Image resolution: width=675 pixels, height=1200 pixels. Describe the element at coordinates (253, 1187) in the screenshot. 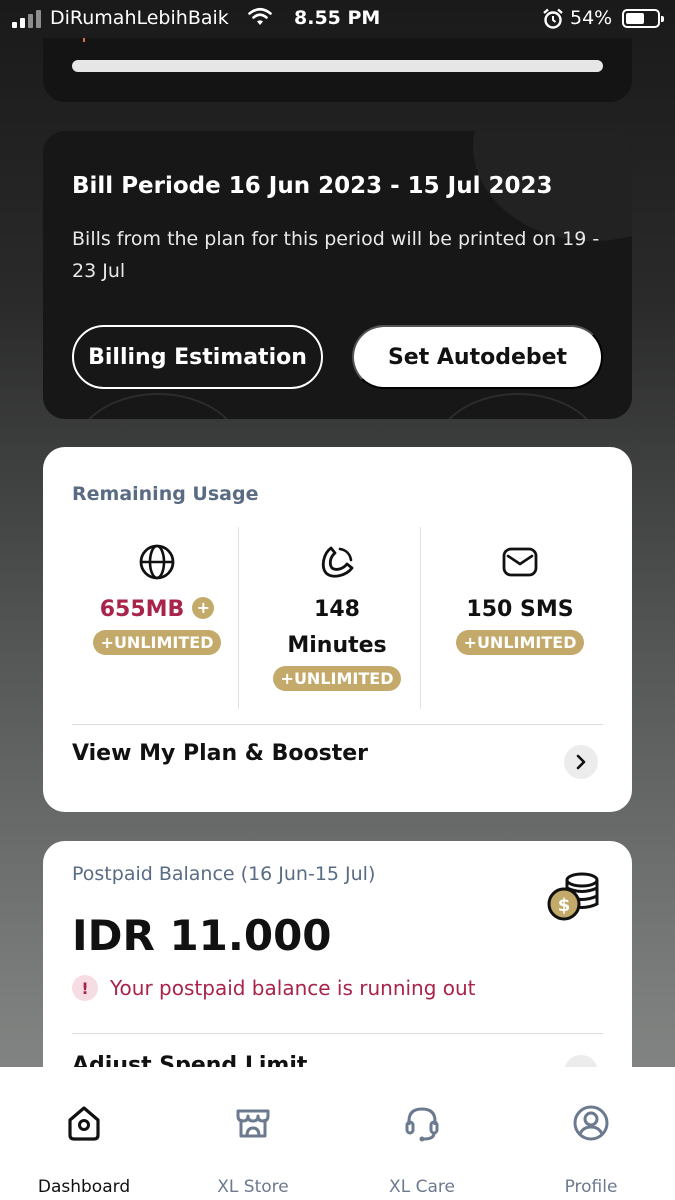

I see `nav-label: XL Store` at that location.